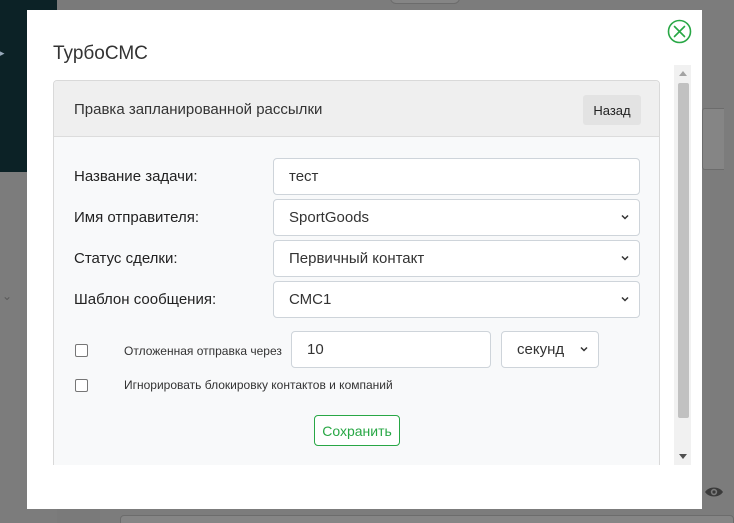  I want to click on eye-icon, so click(714, 492).